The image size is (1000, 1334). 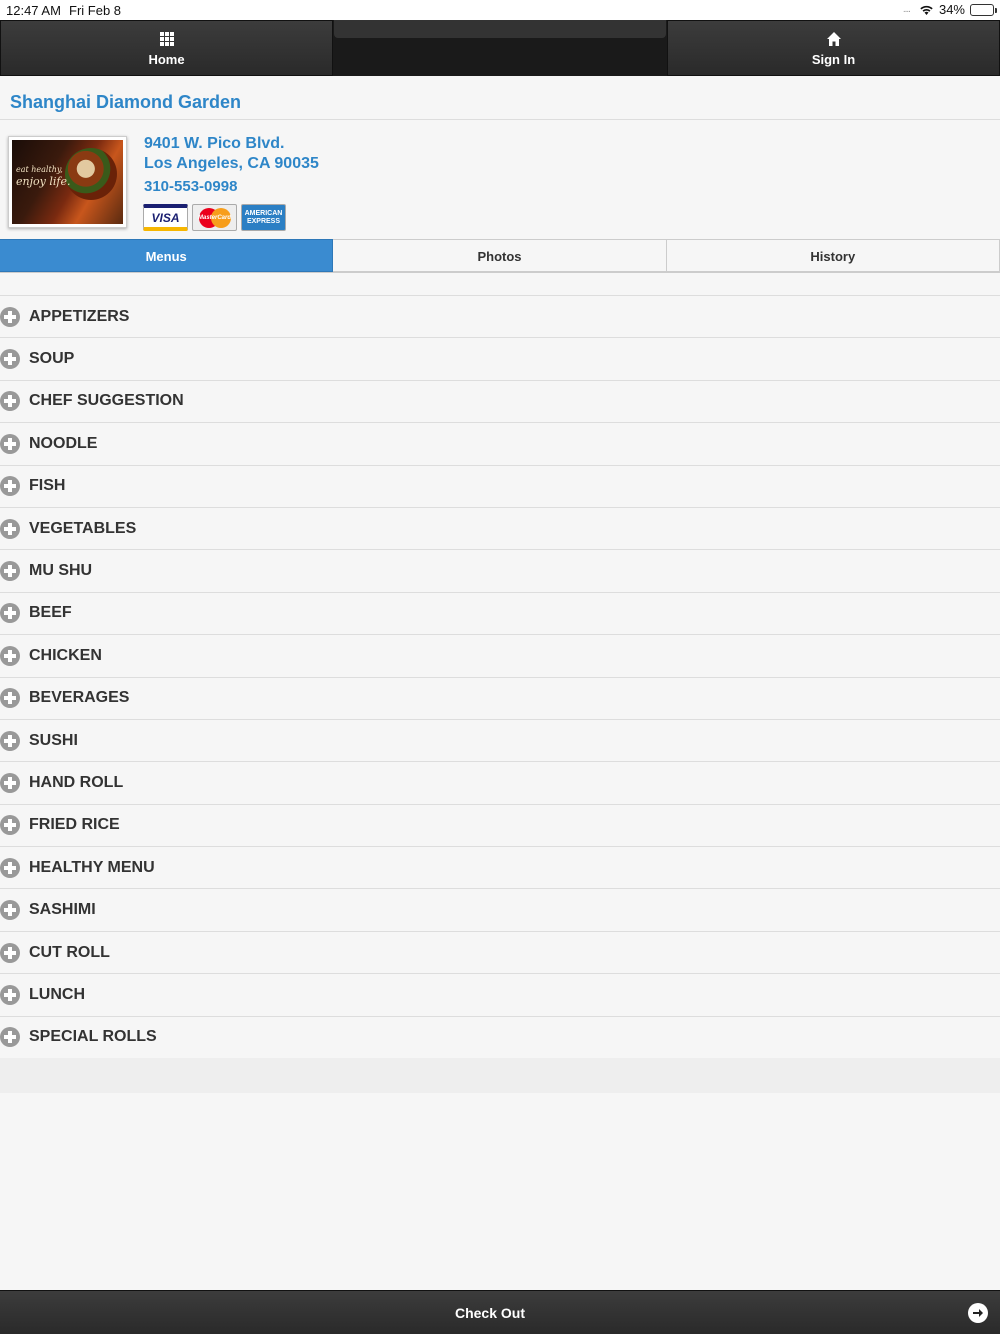 What do you see at coordinates (500, 995) in the screenshot?
I see `menu-category-row: LUNCH` at bounding box center [500, 995].